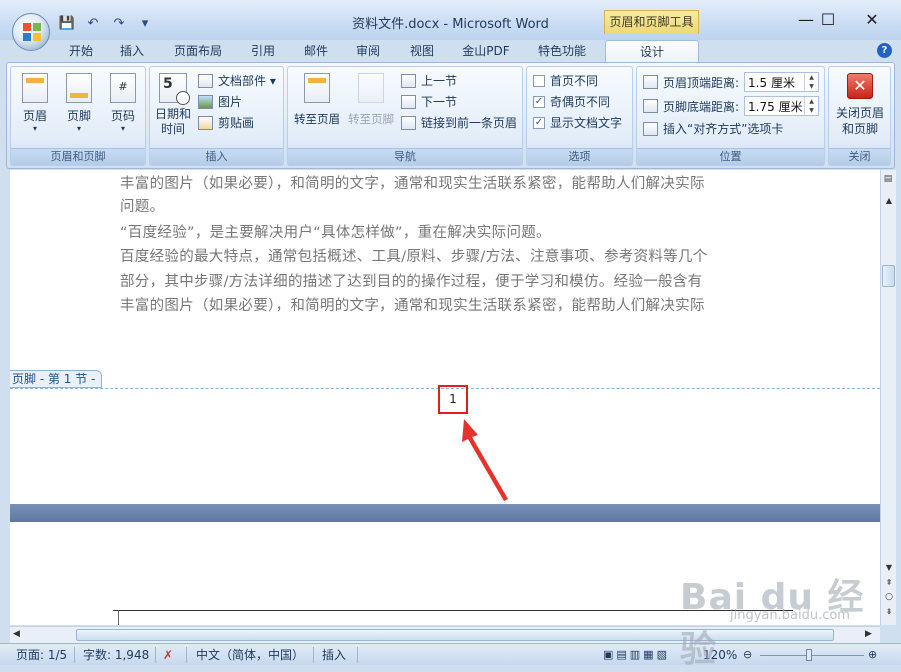 The image size is (901, 672). What do you see at coordinates (34, 116) in the screenshot?
I see `header-label: 页眉` at bounding box center [34, 116].